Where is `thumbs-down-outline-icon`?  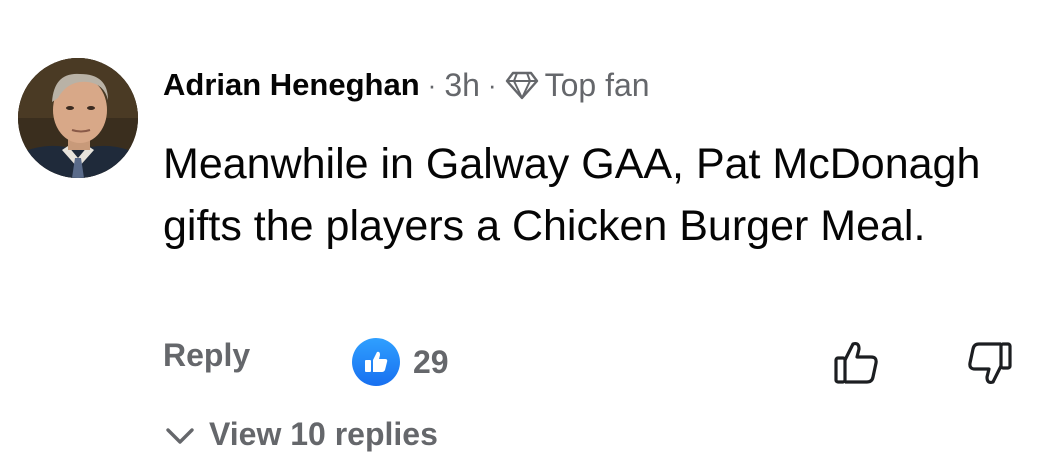 thumbs-down-outline-icon is located at coordinates (990, 363).